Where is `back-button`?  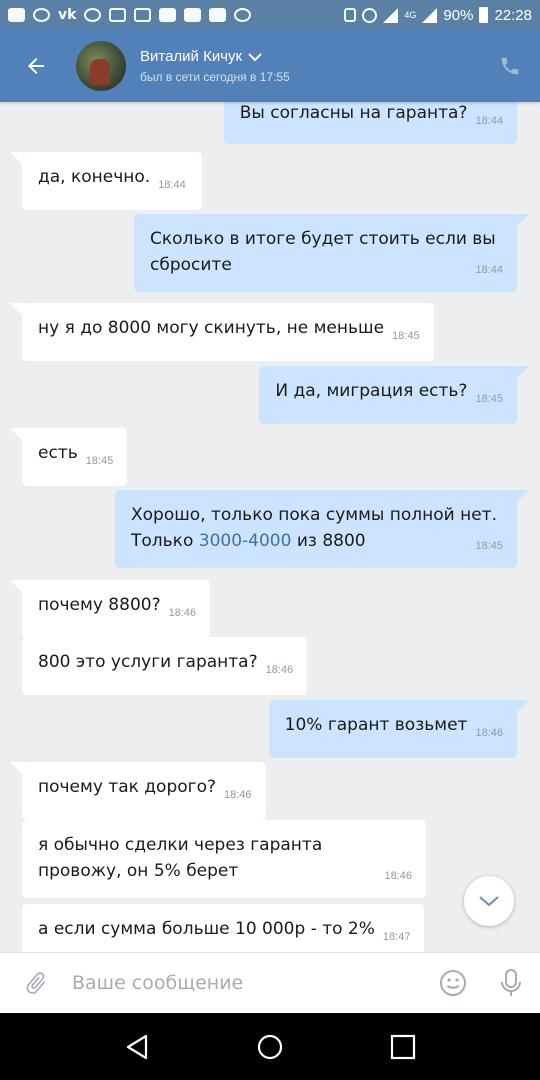
back-button is located at coordinates (36, 66).